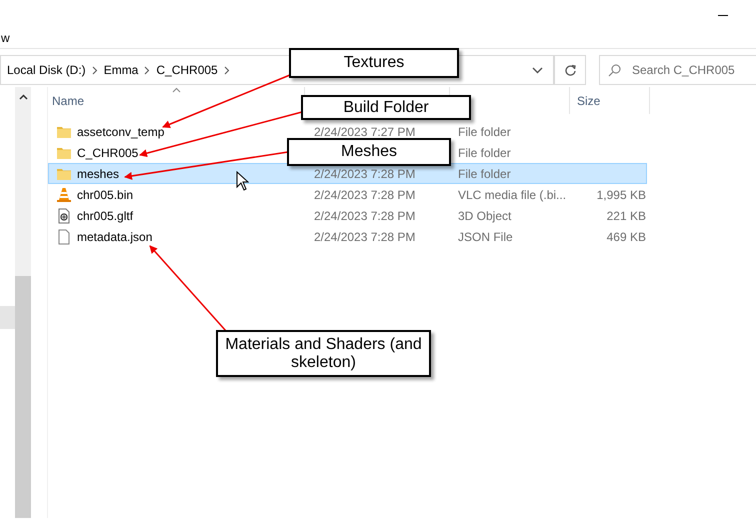 This screenshot has width=756, height=519. I want to click on refresh-icon, so click(570, 70).